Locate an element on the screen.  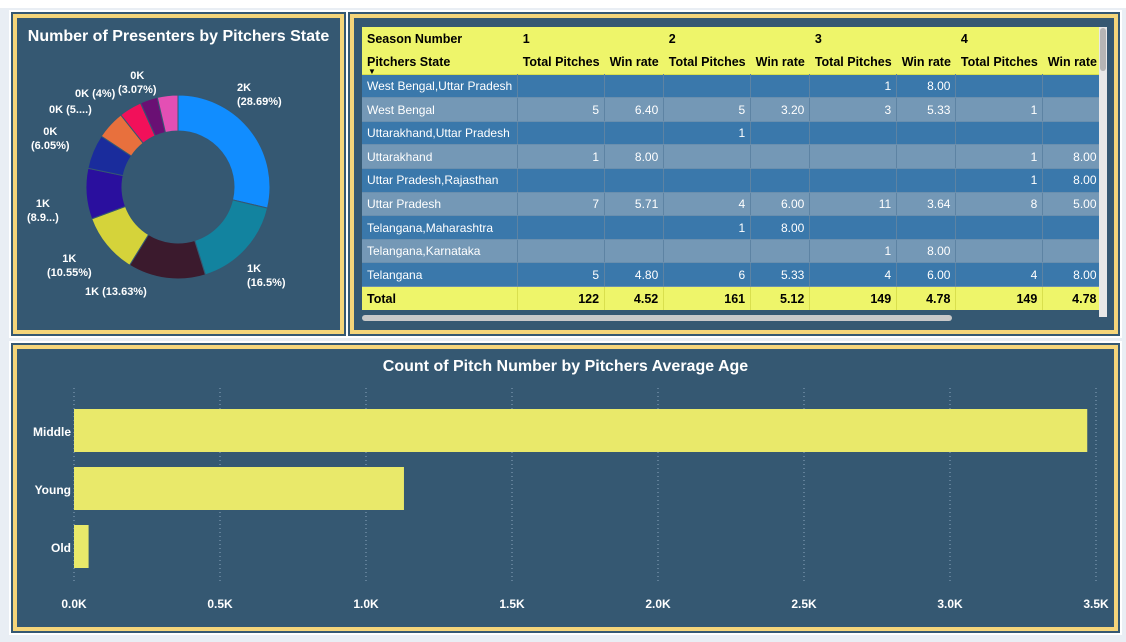
value-cell: 3.20 is located at coordinates (780, 109).